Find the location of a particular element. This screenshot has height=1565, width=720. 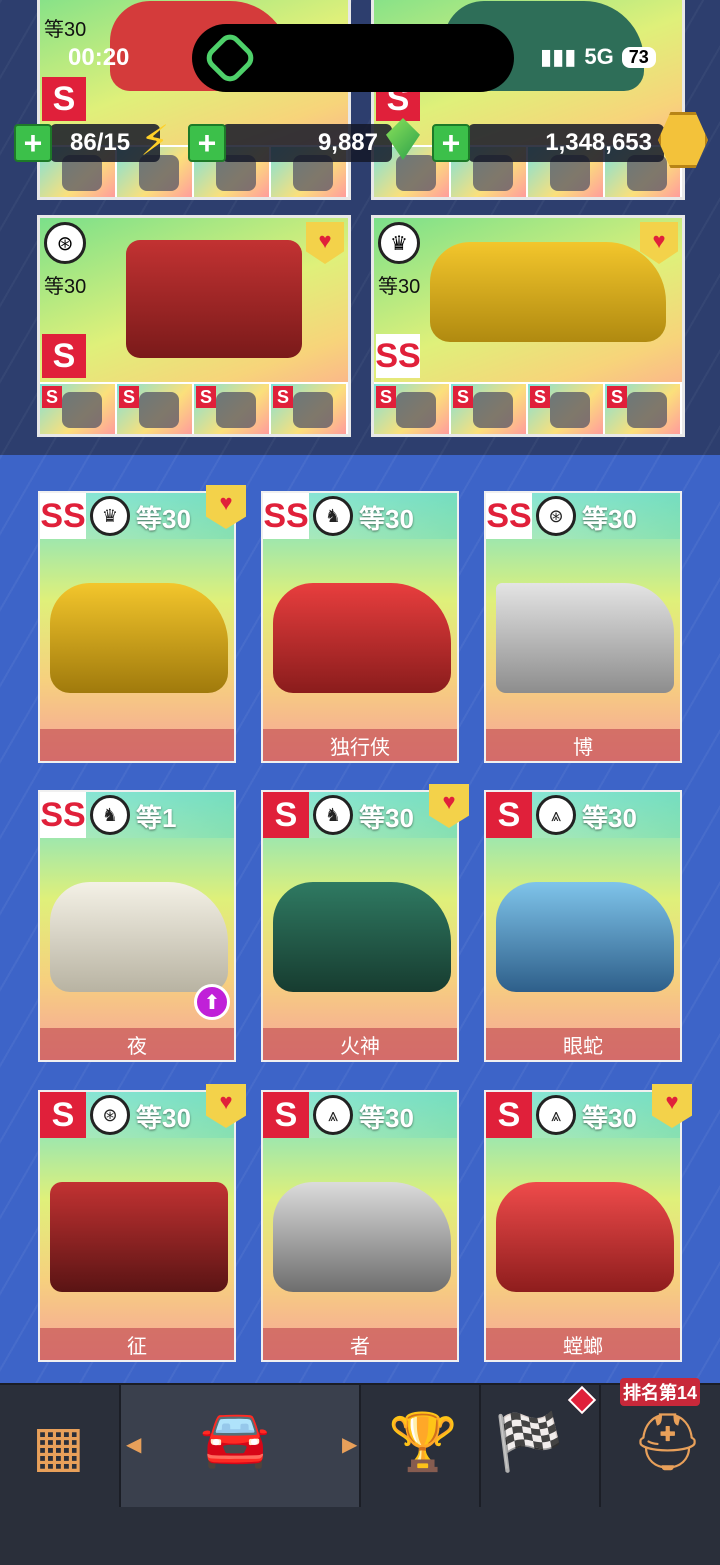

upgrade-arrow-icon: ⬆ is located at coordinates (212, 1002).